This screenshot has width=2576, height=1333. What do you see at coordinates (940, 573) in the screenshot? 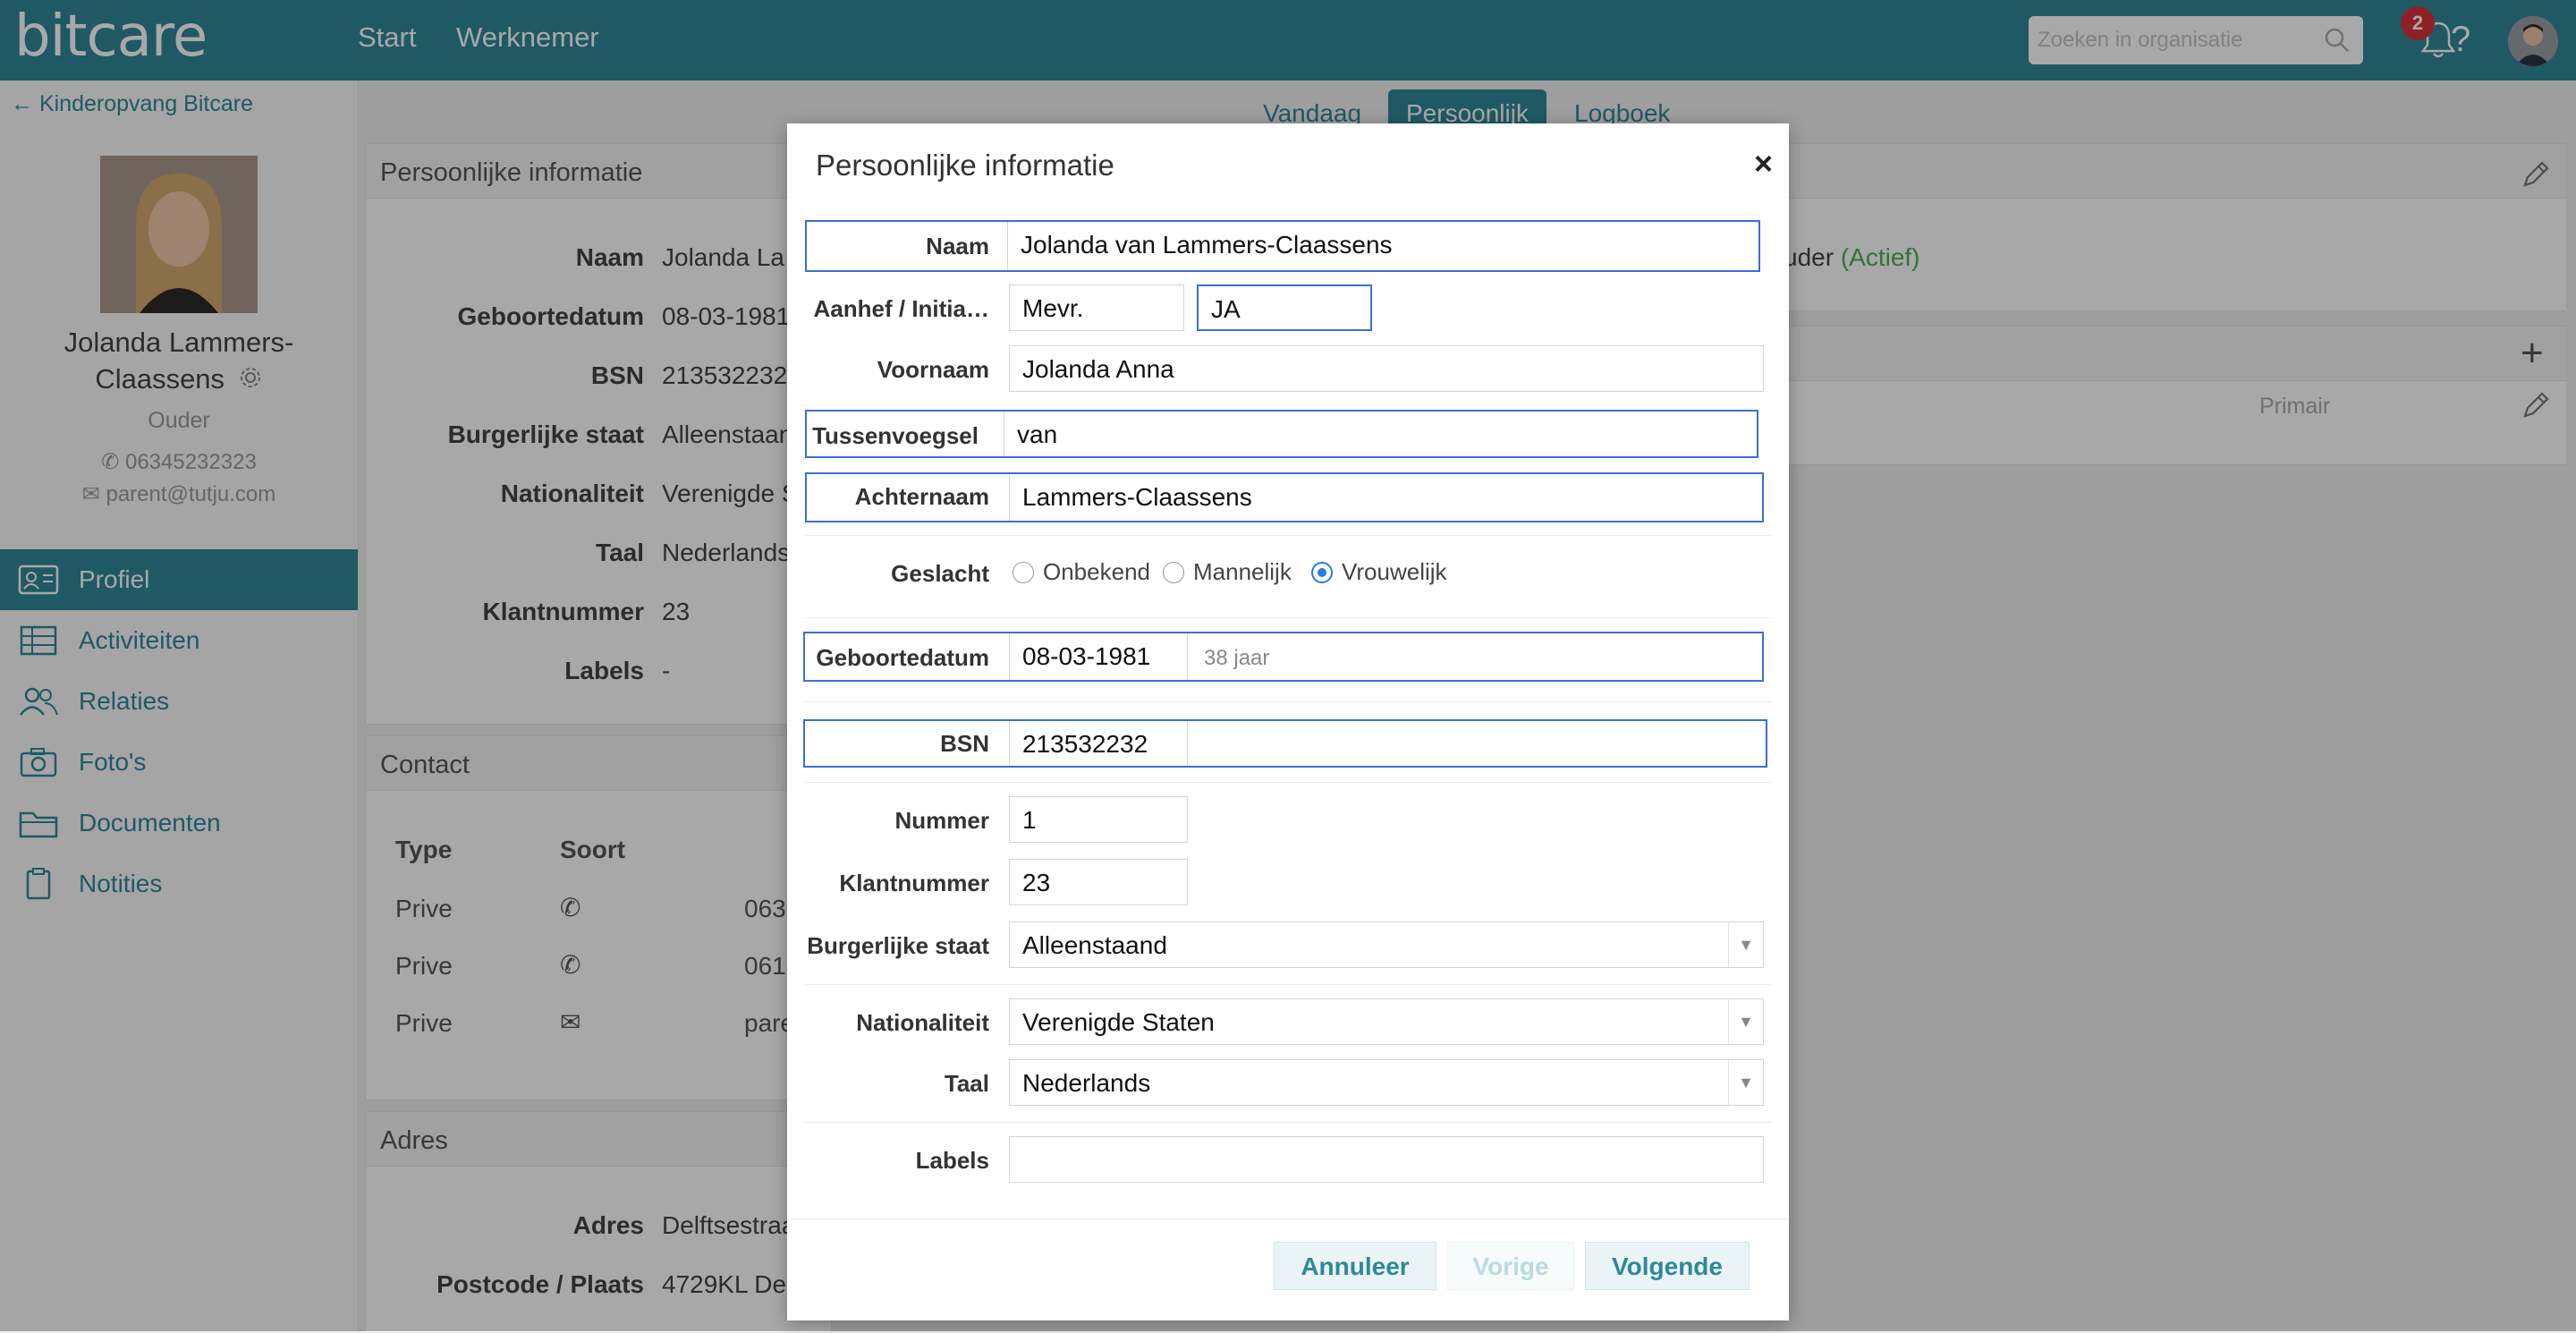
I see `geslacht-label: Geslacht` at bounding box center [940, 573].